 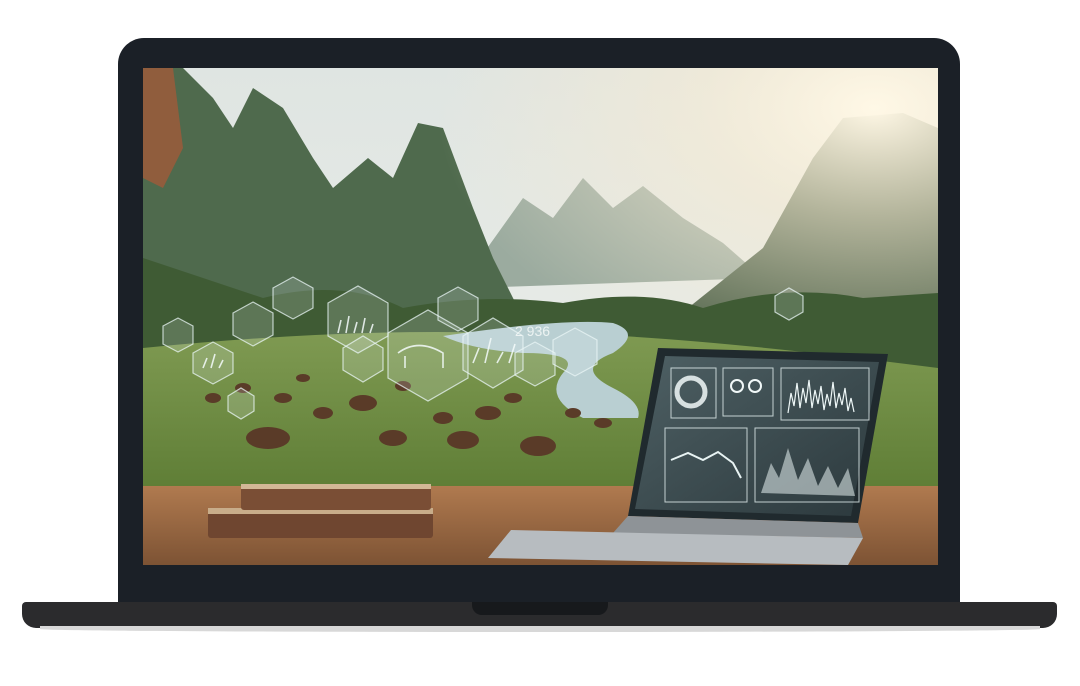 What do you see at coordinates (540, 629) in the screenshot?
I see `laptop-shadow` at bounding box center [540, 629].